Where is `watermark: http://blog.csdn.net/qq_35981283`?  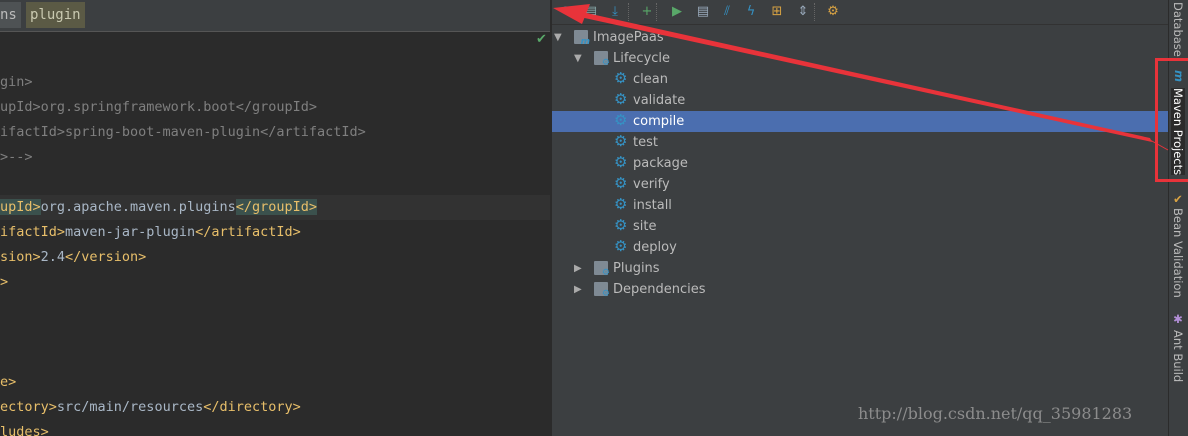
watermark: http://blog.csdn.net/qq_35981283 is located at coordinates (995, 413).